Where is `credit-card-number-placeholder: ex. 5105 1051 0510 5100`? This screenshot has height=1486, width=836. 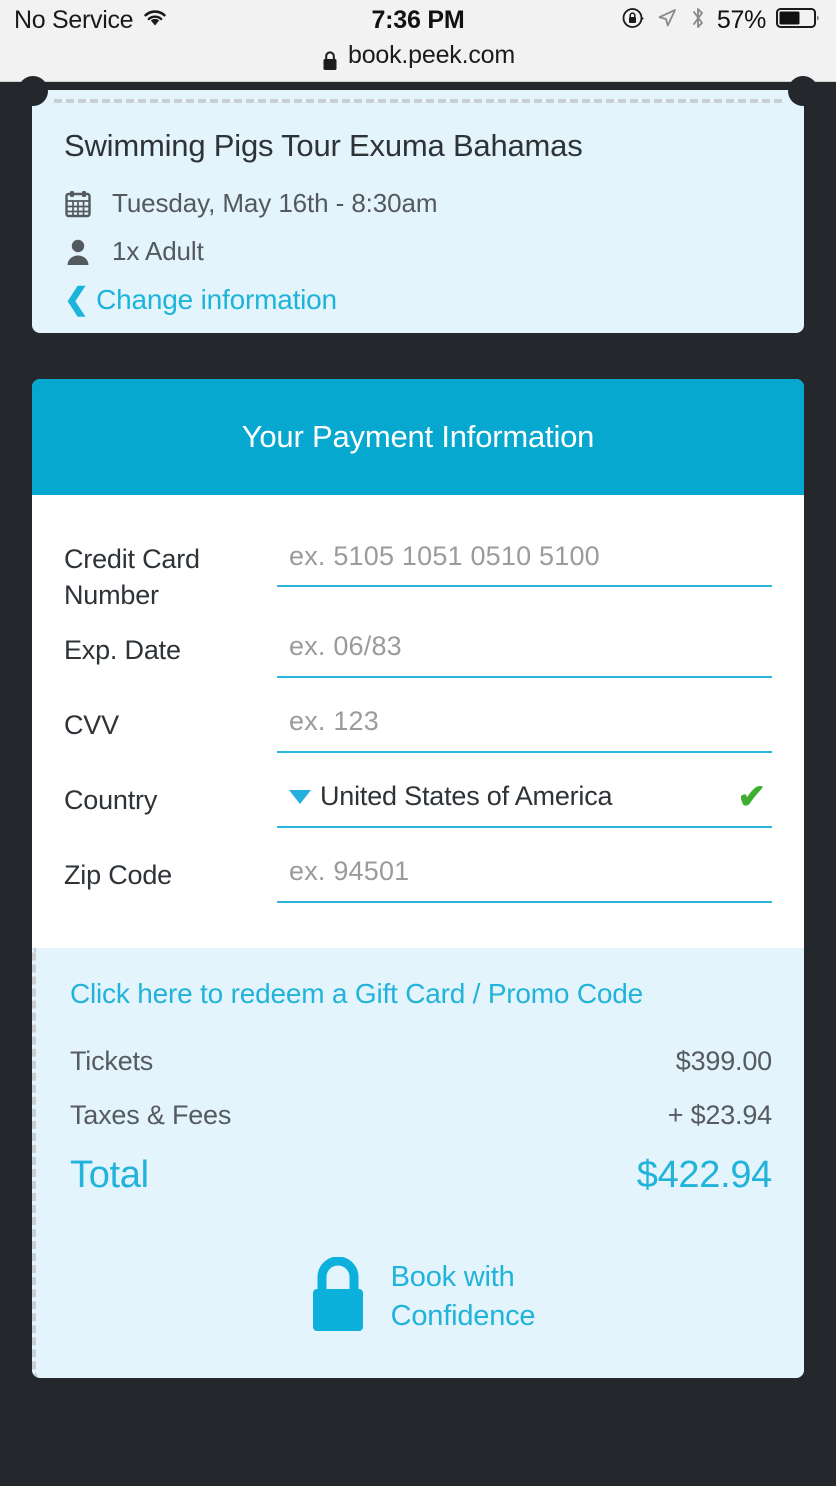
credit-card-number-placeholder: ex. 5105 1051 0510 5100 is located at coordinates (444, 555).